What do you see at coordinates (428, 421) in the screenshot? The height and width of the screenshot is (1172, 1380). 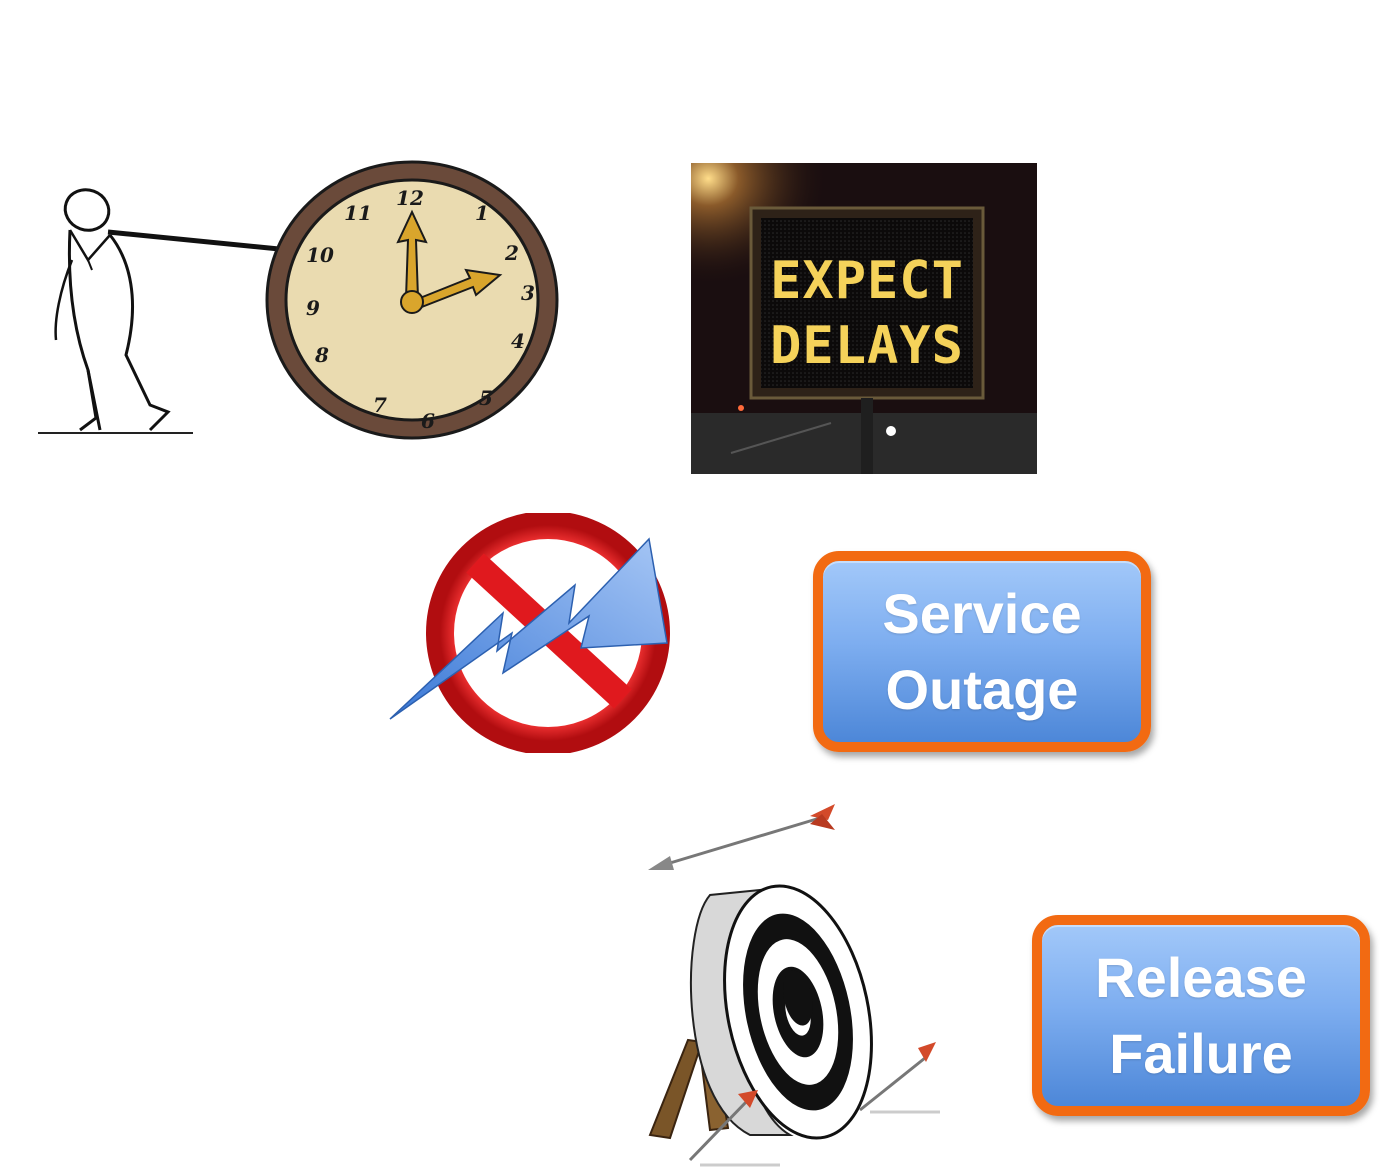 I see `clock-numeral: 6` at bounding box center [428, 421].